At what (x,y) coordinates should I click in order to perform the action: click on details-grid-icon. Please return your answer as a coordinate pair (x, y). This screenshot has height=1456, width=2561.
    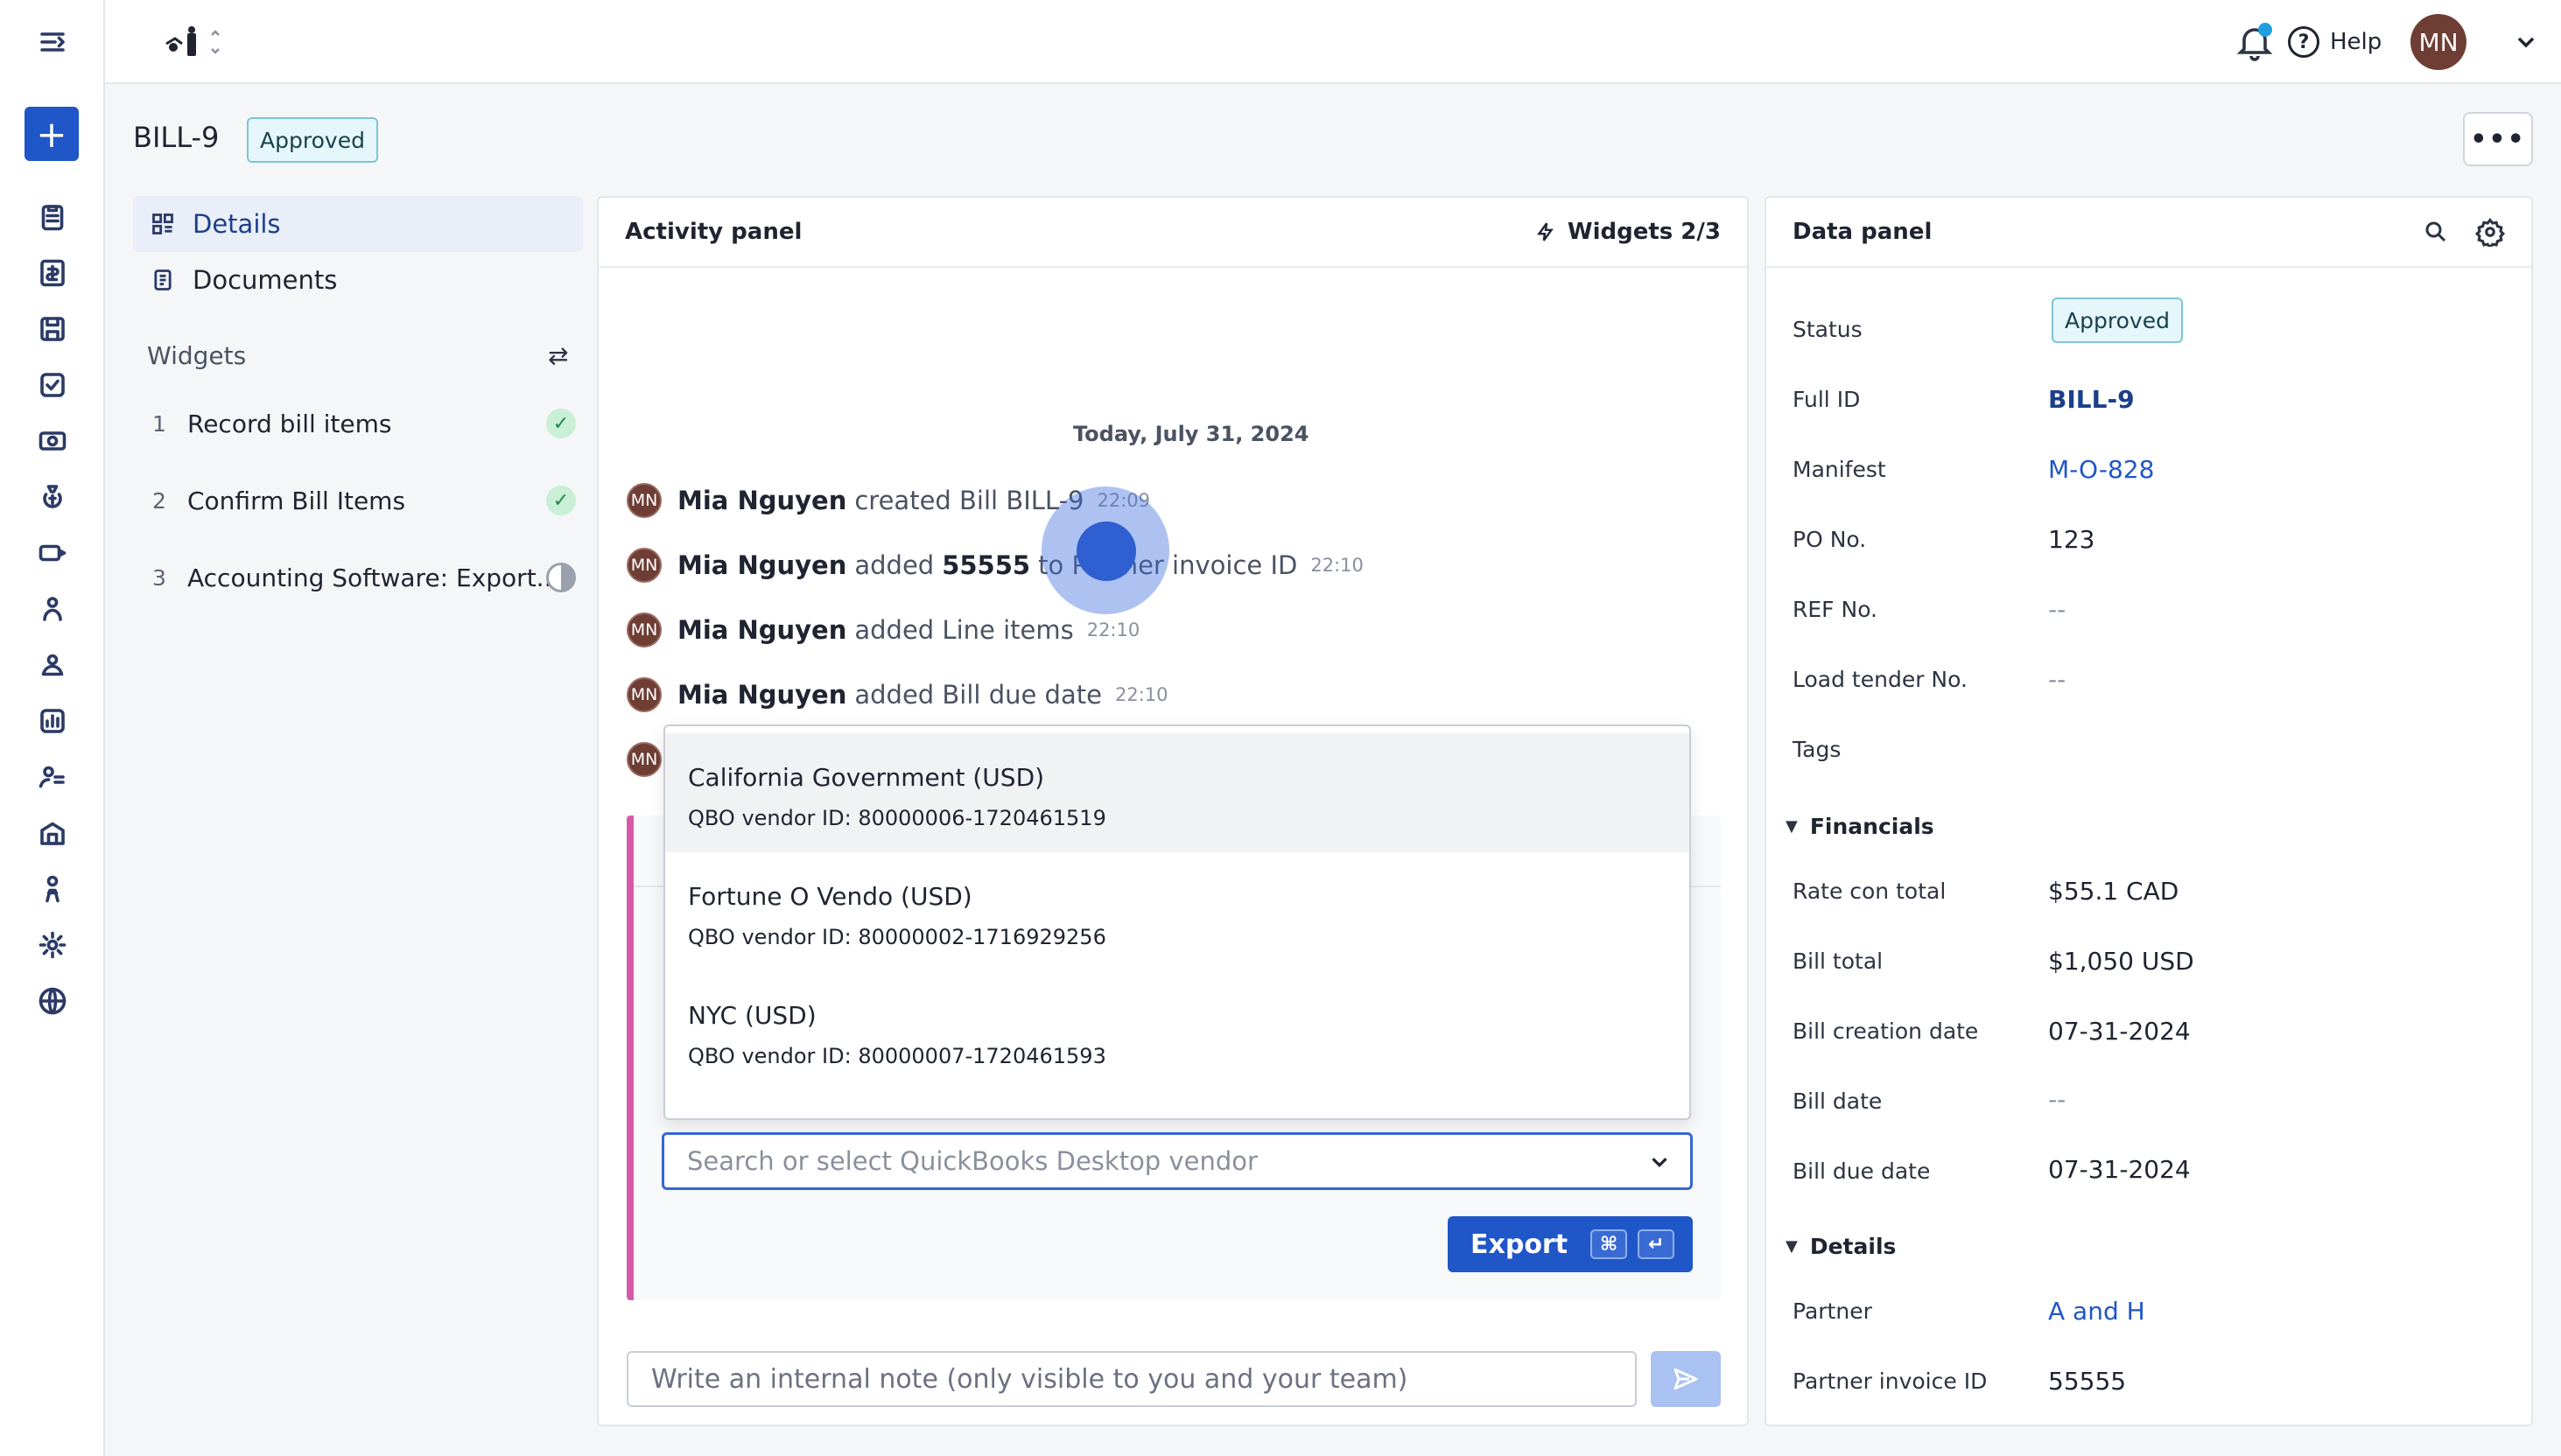
    Looking at the image, I should click on (162, 224).